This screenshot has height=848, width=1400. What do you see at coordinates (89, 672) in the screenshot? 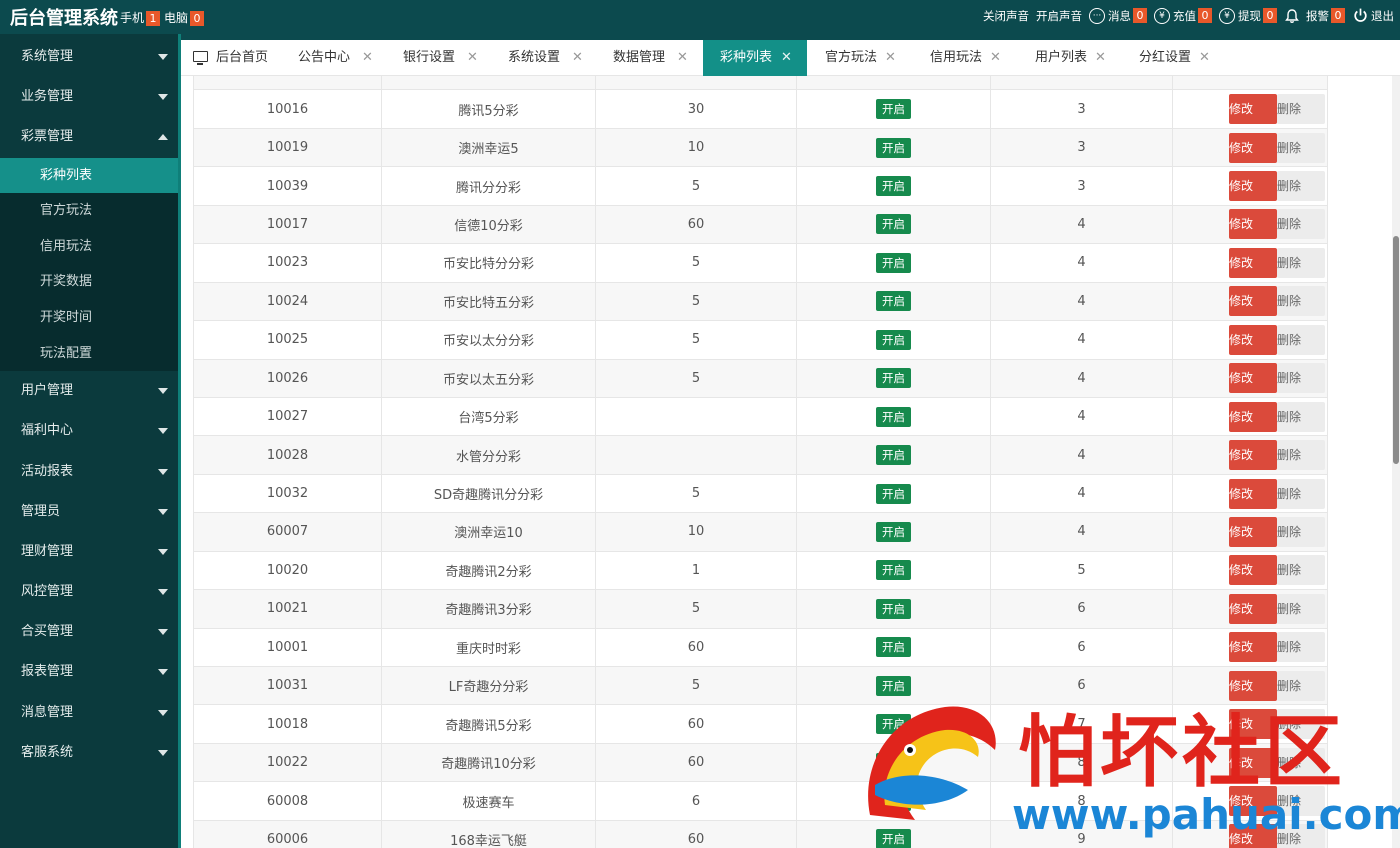
I see `sidebar-item-reports: 报表管理` at bounding box center [89, 672].